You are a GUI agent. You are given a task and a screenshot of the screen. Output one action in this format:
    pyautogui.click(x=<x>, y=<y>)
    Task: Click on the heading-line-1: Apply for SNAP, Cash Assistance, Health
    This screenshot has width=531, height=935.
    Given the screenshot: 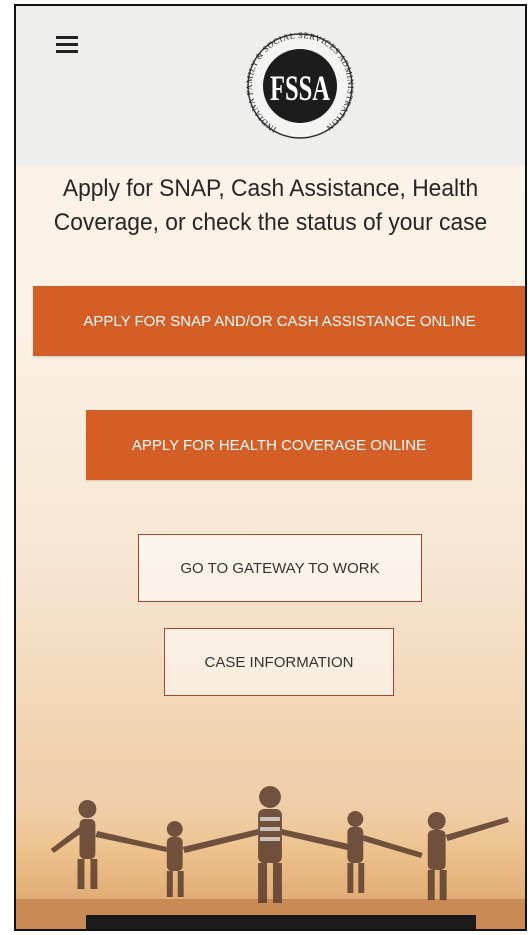 What is the action you would take?
    pyautogui.click(x=270, y=188)
    